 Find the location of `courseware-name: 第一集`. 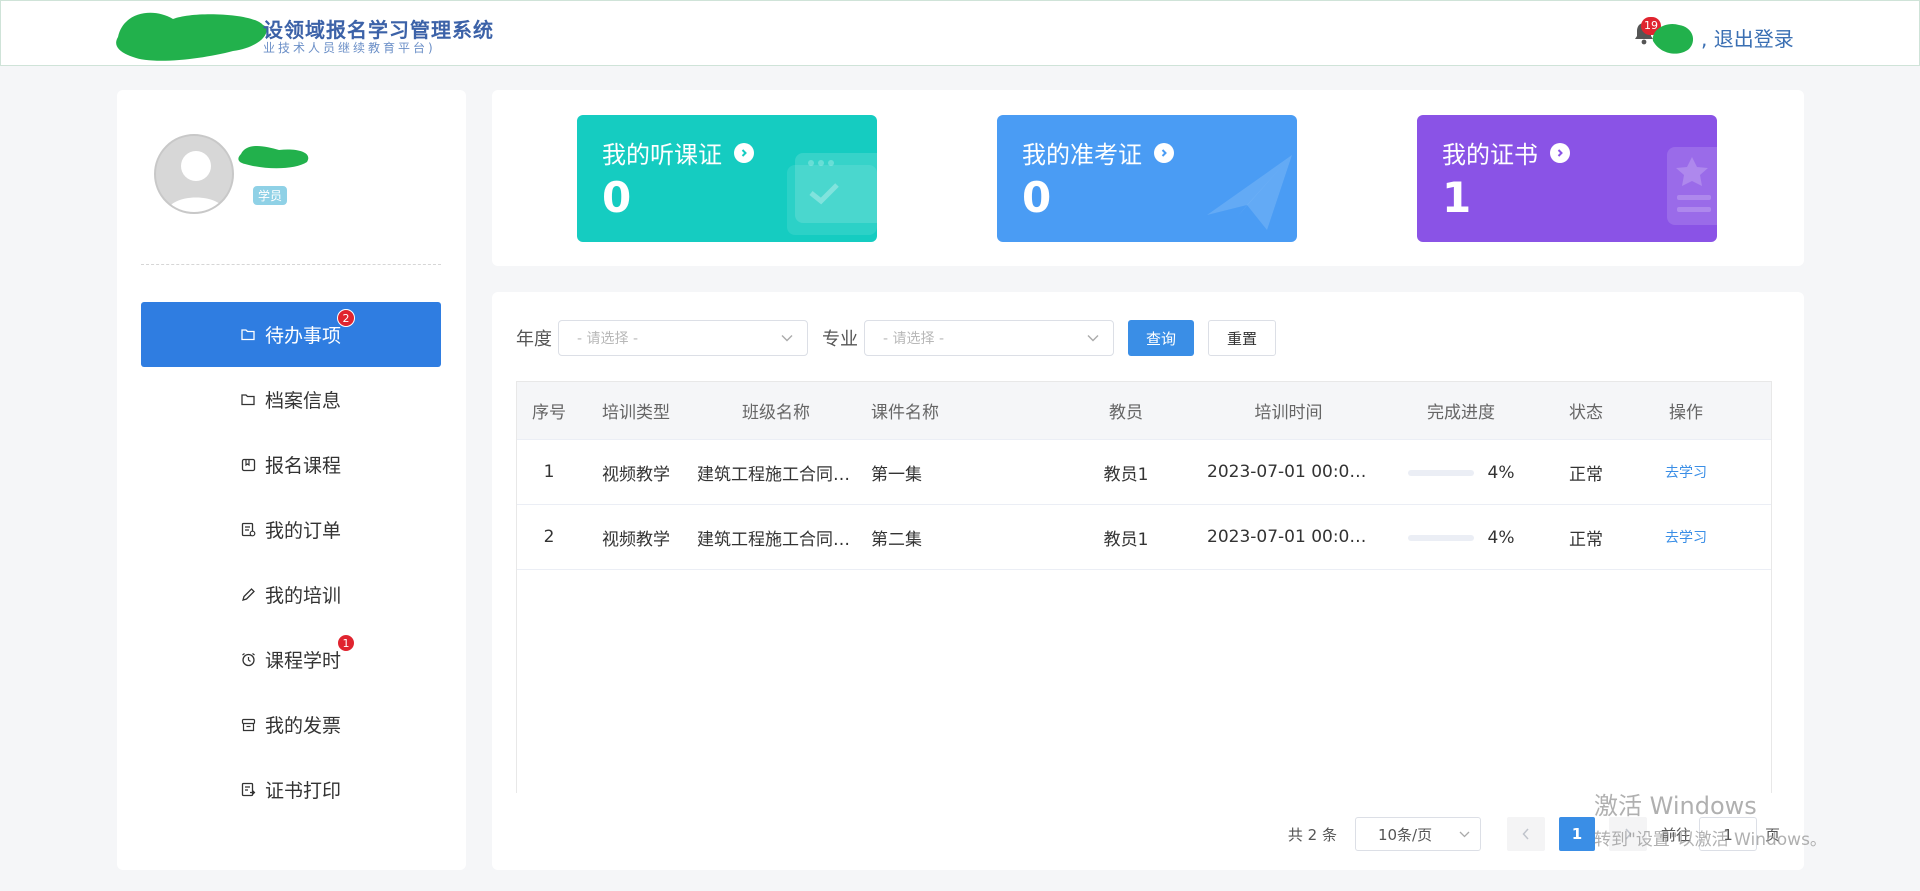

courseware-name: 第一集 is located at coordinates (896, 474).